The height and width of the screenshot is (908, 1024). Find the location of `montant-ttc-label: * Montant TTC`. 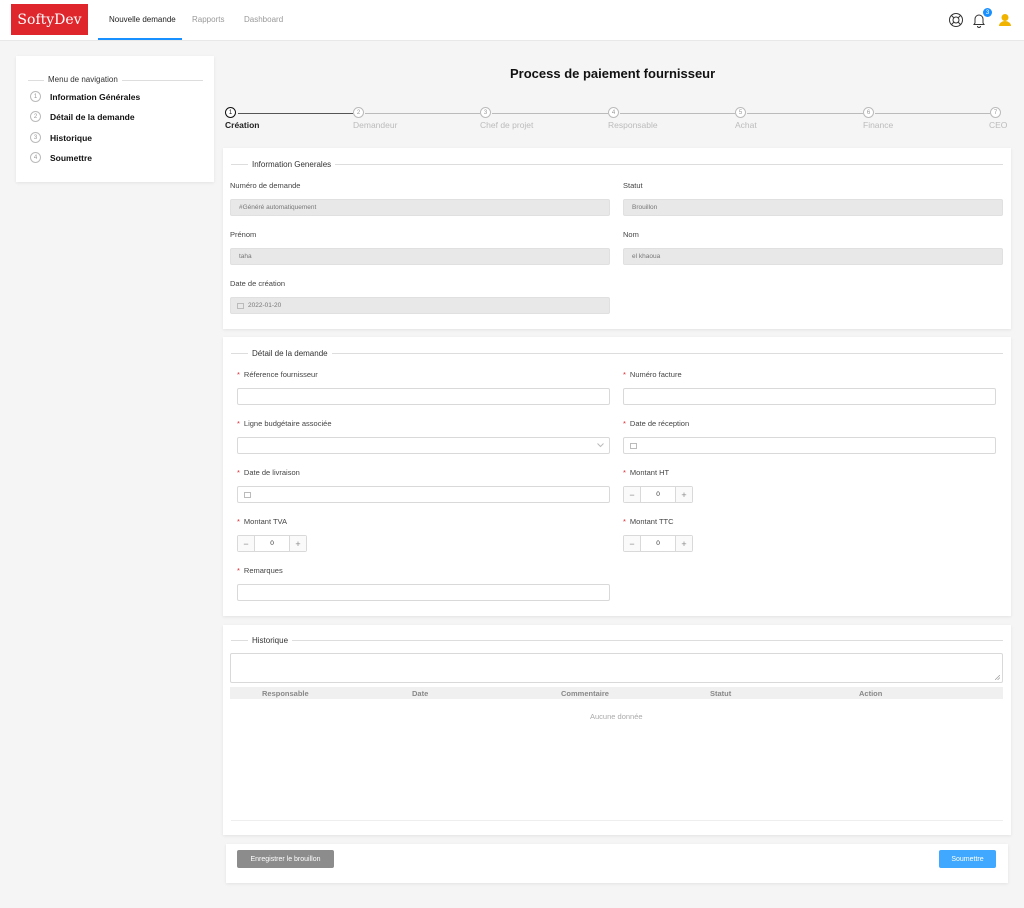

montant-ttc-label: * Montant TTC is located at coordinates (648, 521).